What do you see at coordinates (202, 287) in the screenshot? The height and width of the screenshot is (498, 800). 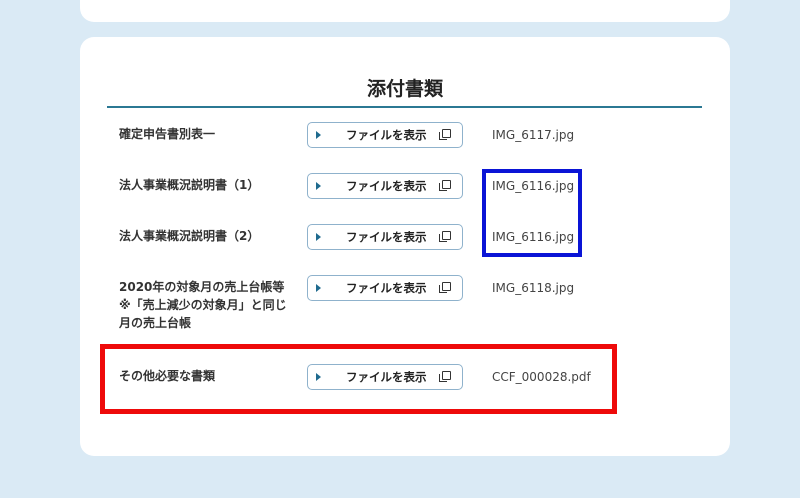 I see `document-label-line: 2020年の対象月の売上台帳等` at bounding box center [202, 287].